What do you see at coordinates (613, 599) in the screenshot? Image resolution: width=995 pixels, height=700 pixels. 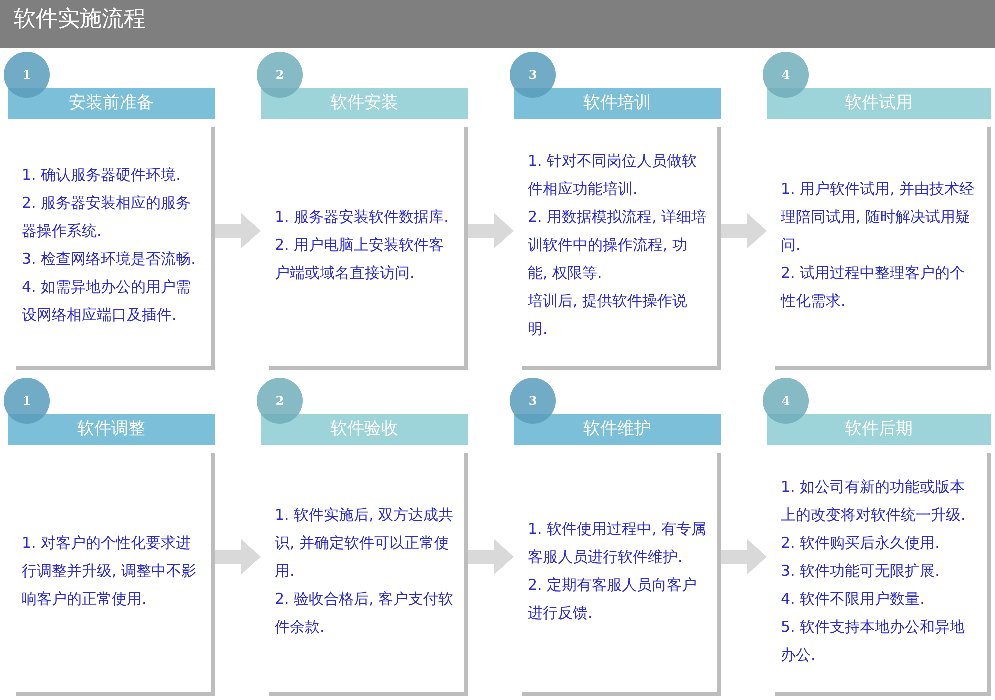 I see `step-text: 2. 定期有客服人员向客户进行反馈.` at bounding box center [613, 599].